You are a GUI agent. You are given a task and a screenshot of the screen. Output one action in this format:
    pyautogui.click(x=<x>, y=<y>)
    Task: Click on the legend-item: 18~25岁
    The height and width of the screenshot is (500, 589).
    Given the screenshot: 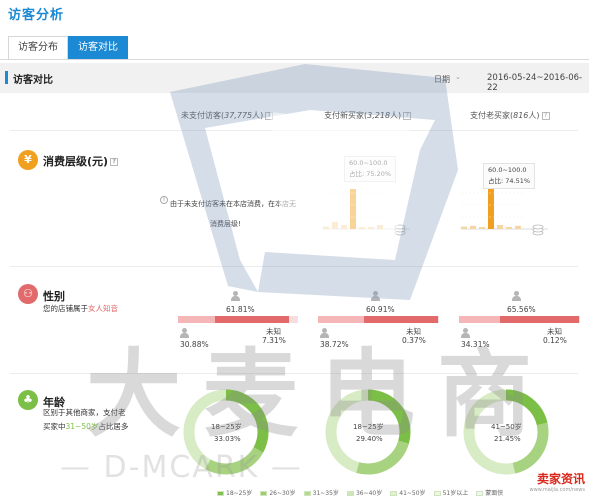 What is the action you would take?
    pyautogui.click(x=234, y=492)
    